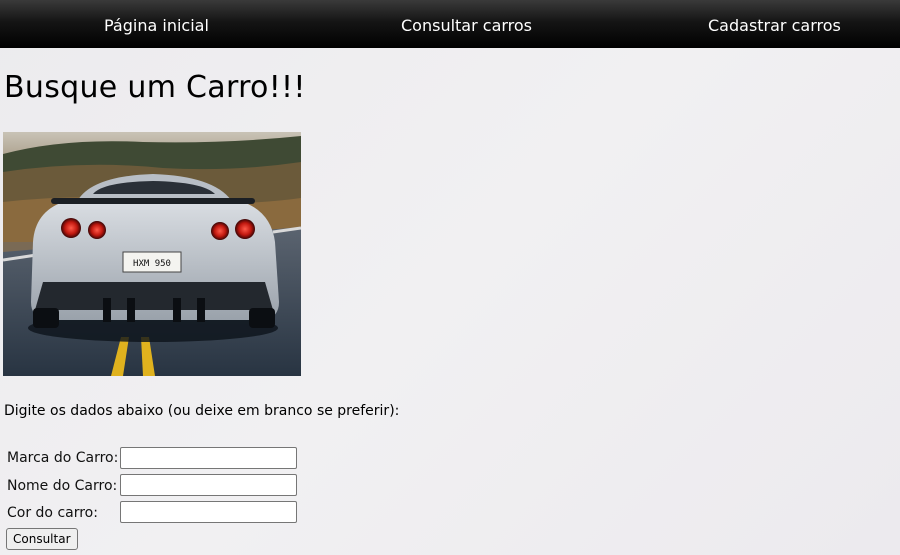  What do you see at coordinates (62, 486) in the screenshot?
I see `car-name-label: Nome do Carro:` at bounding box center [62, 486].